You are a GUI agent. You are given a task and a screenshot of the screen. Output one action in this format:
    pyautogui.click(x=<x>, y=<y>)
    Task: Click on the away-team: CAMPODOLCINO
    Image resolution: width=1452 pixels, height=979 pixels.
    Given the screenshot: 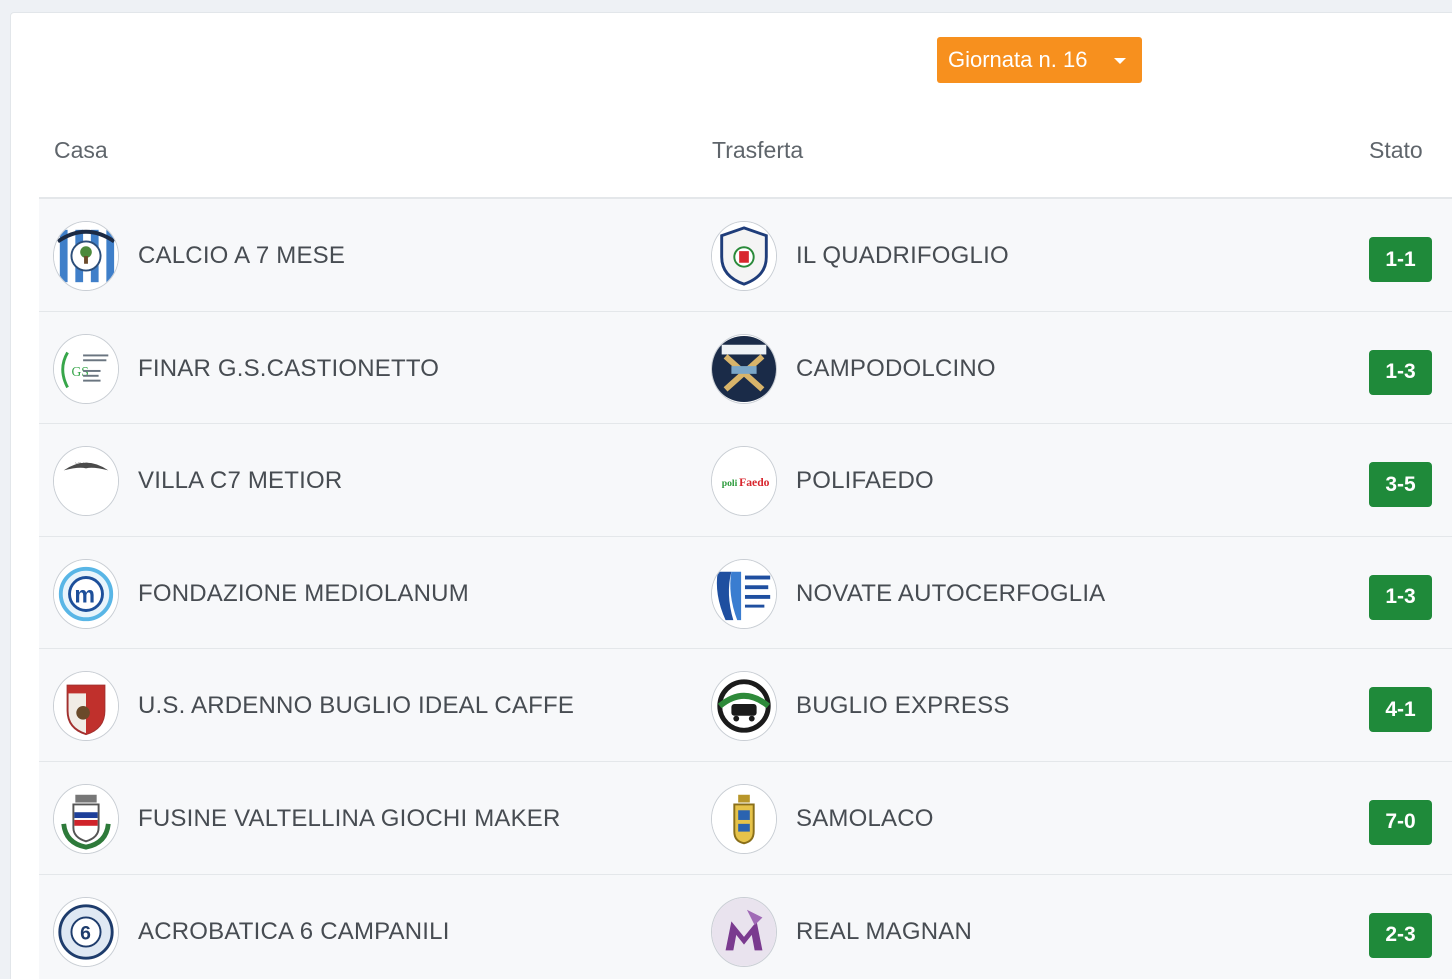 What is the action you would take?
    pyautogui.click(x=853, y=368)
    